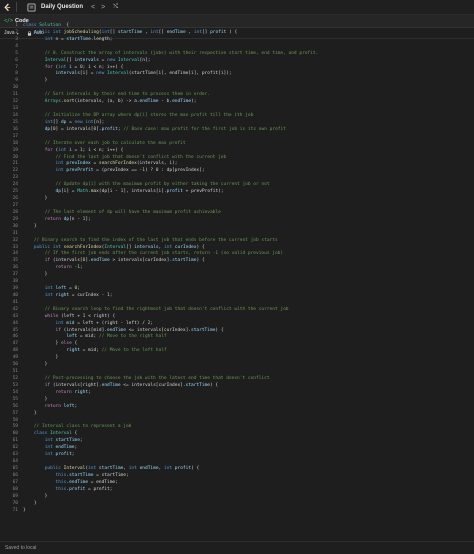 This screenshot has height=554, width=474. What do you see at coordinates (64, 123) in the screenshot?
I see `code-text: int[] dp = new int[n];` at bounding box center [64, 123].